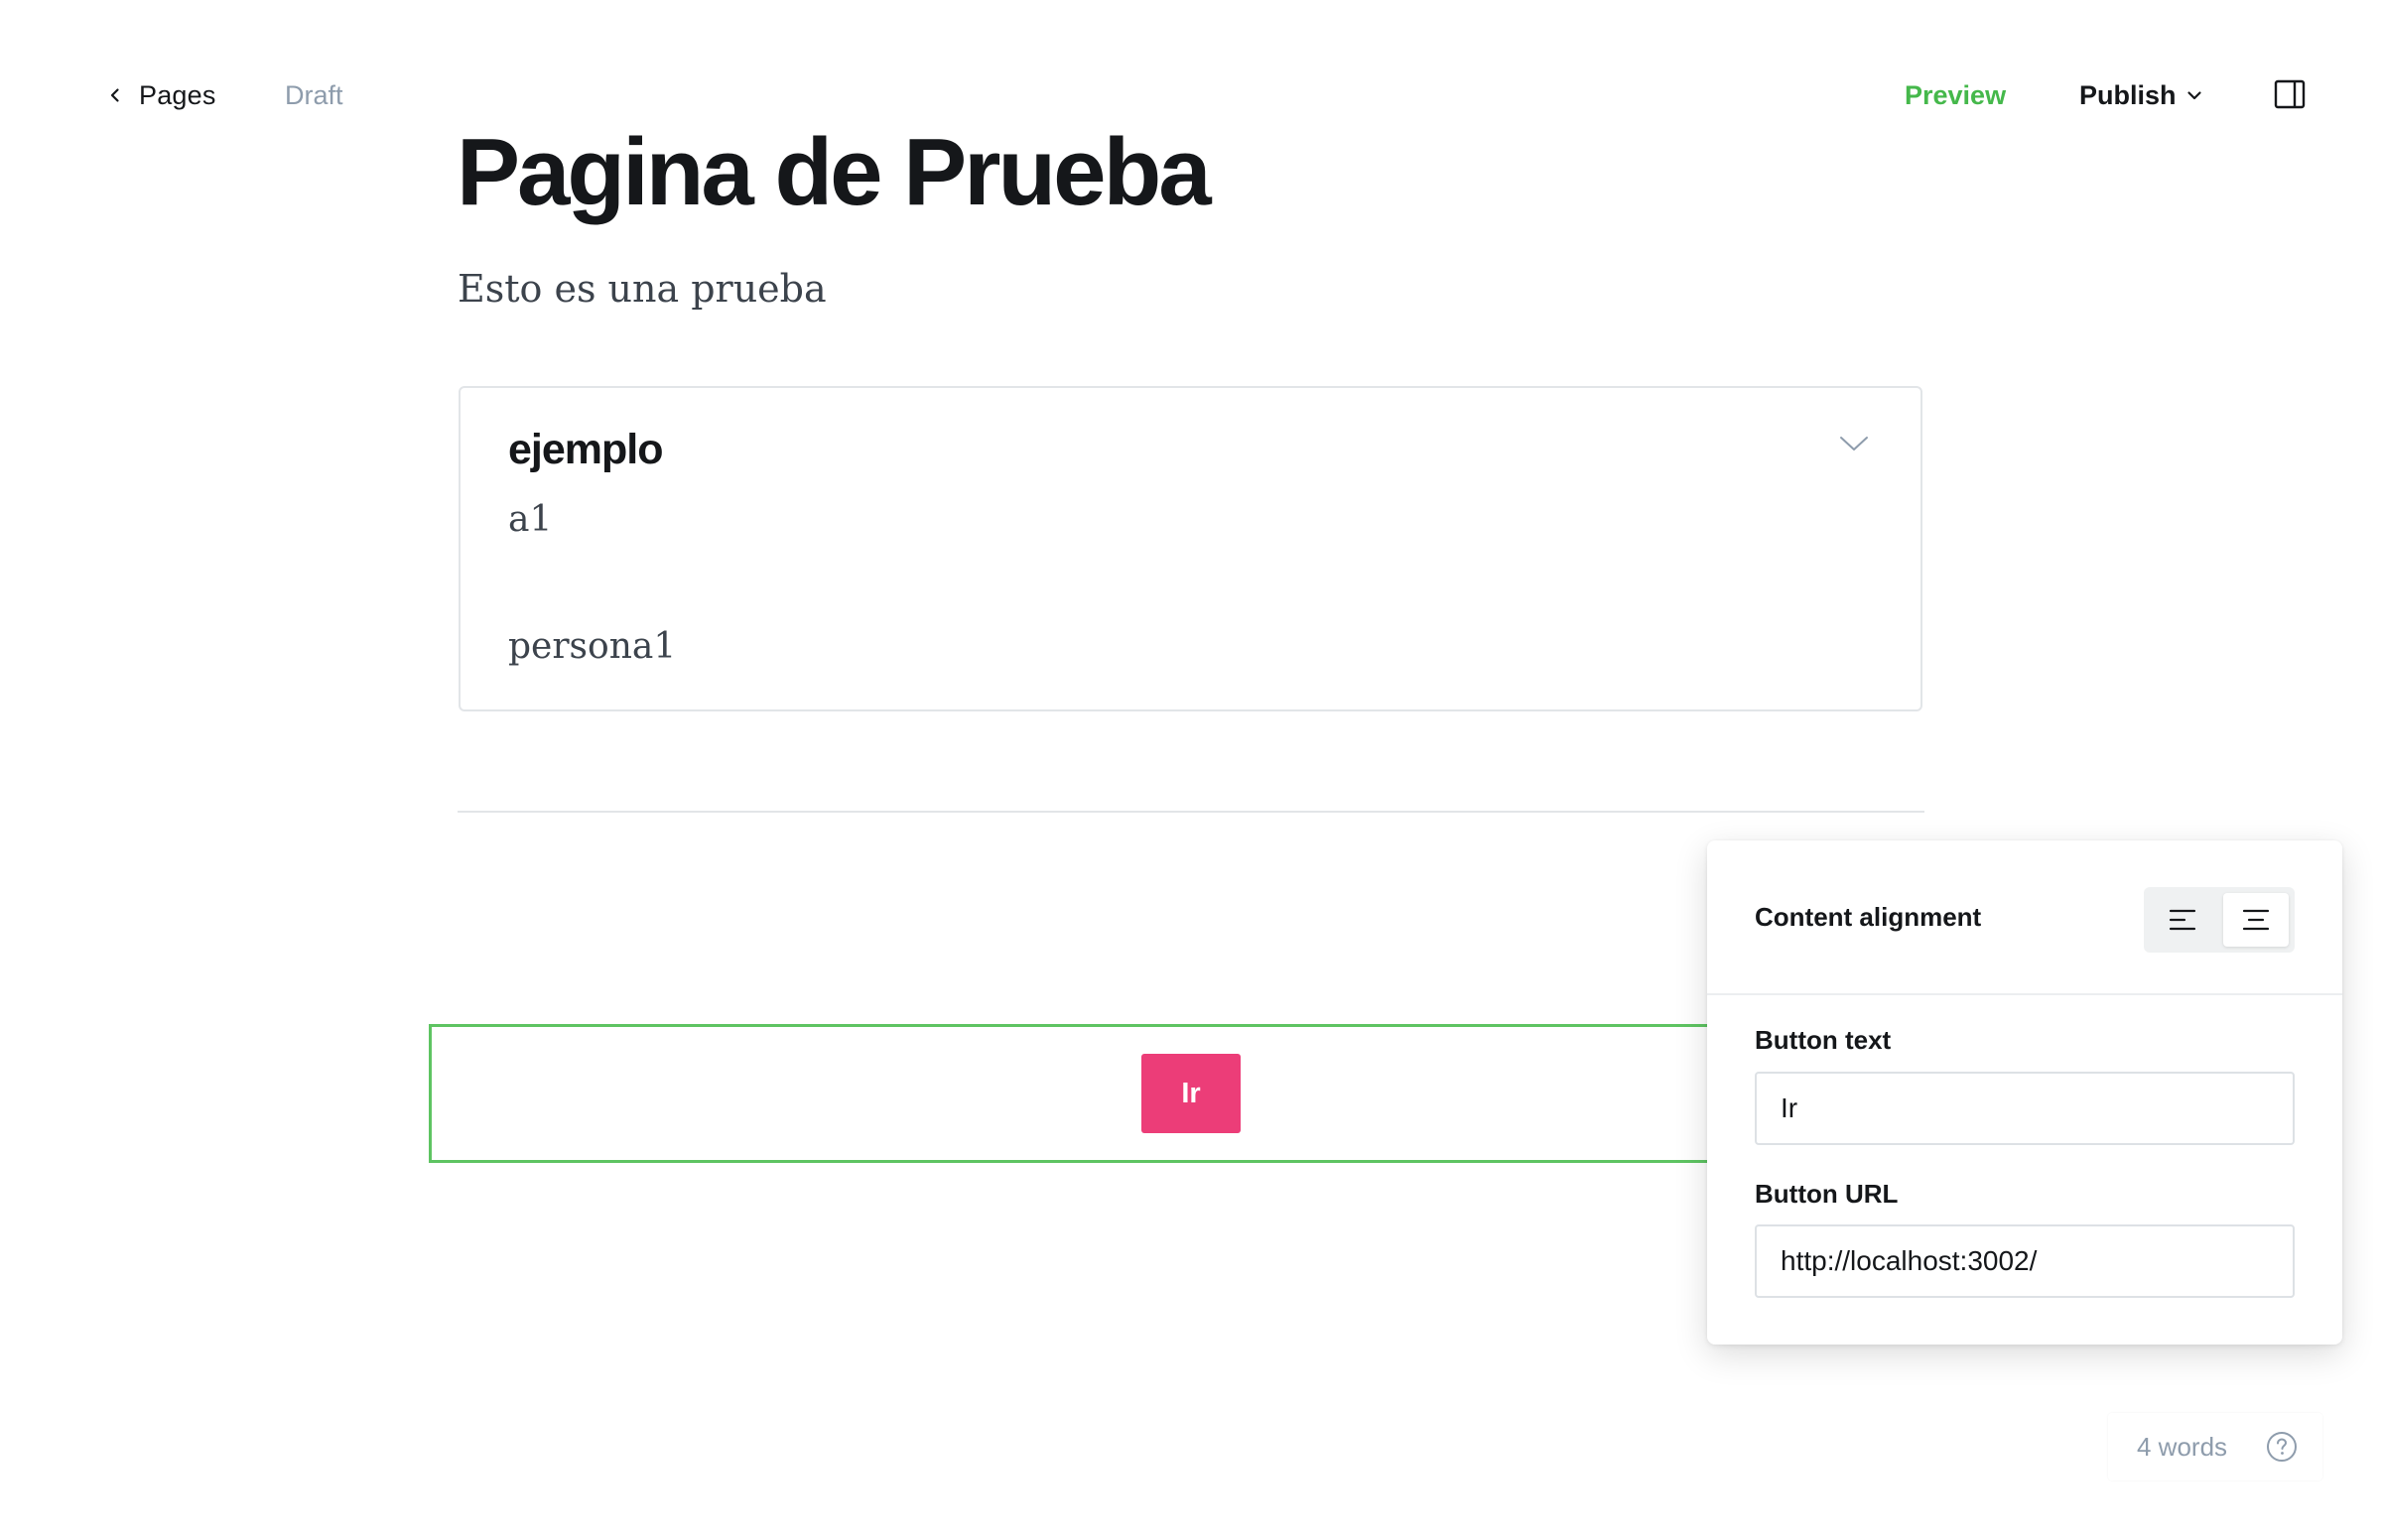 Image resolution: width=2382 pixels, height=1540 pixels. Describe the element at coordinates (585, 450) in the screenshot. I see `toggle-heading: ejemplo` at that location.